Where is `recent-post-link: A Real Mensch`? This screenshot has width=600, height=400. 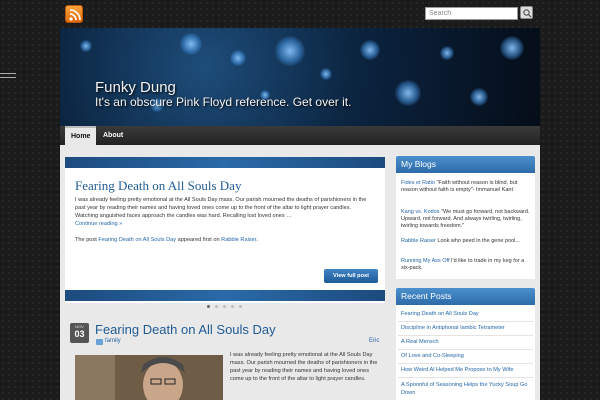 recent-post-link: A Real Mensch is located at coordinates (420, 342).